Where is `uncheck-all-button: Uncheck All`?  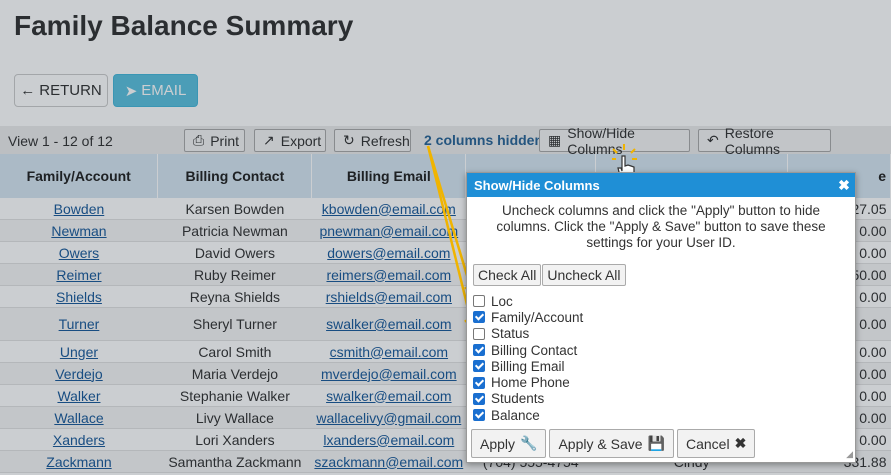 uncheck-all-button: Uncheck All is located at coordinates (584, 275).